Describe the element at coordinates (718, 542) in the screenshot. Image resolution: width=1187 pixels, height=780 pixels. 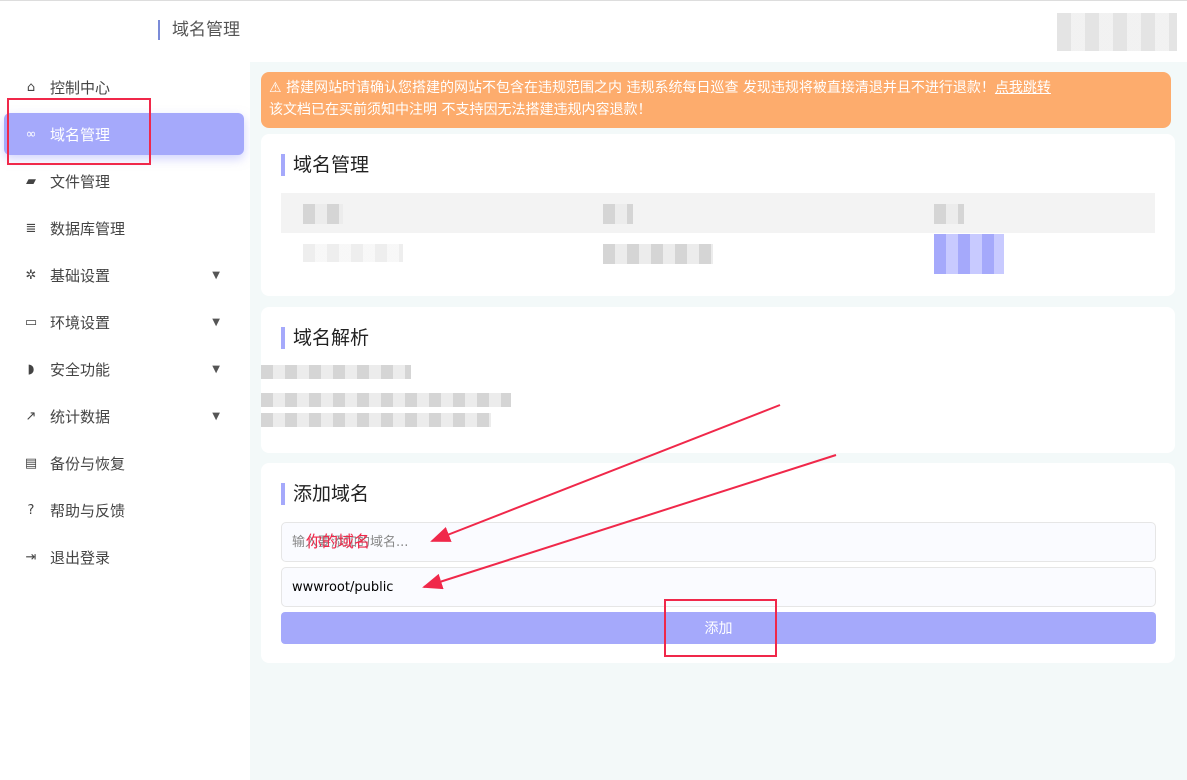
I see `domain-input` at that location.